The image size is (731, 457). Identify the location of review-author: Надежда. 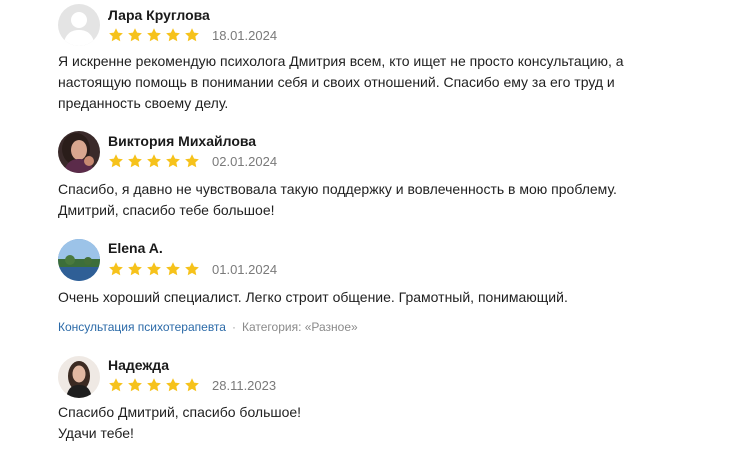
(138, 365).